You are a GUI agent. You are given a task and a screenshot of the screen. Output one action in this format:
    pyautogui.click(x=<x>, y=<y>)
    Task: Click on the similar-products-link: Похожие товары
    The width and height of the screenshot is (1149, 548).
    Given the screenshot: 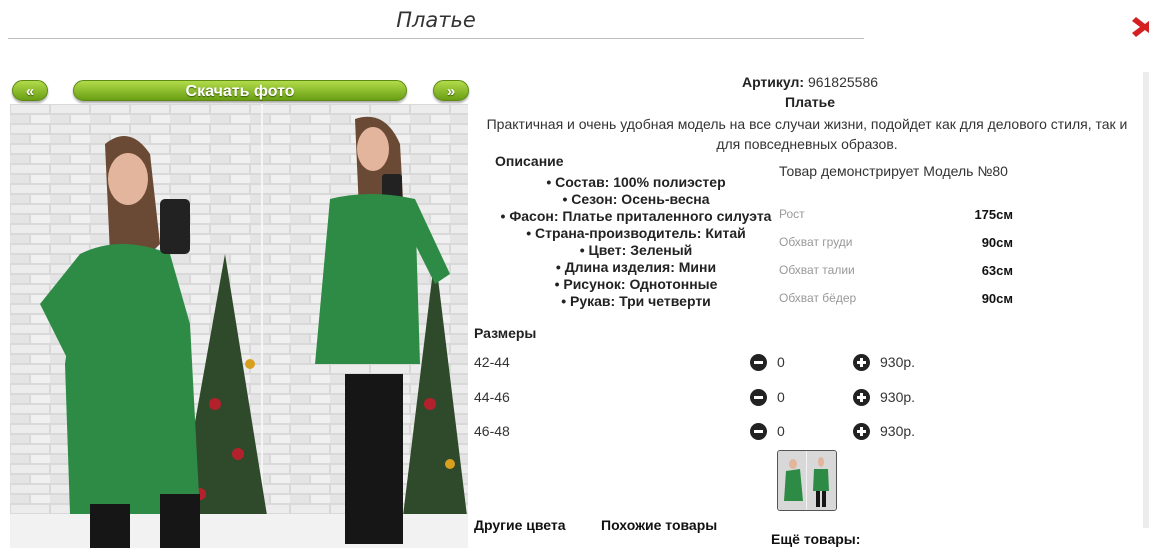 What is the action you would take?
    pyautogui.click(x=659, y=525)
    